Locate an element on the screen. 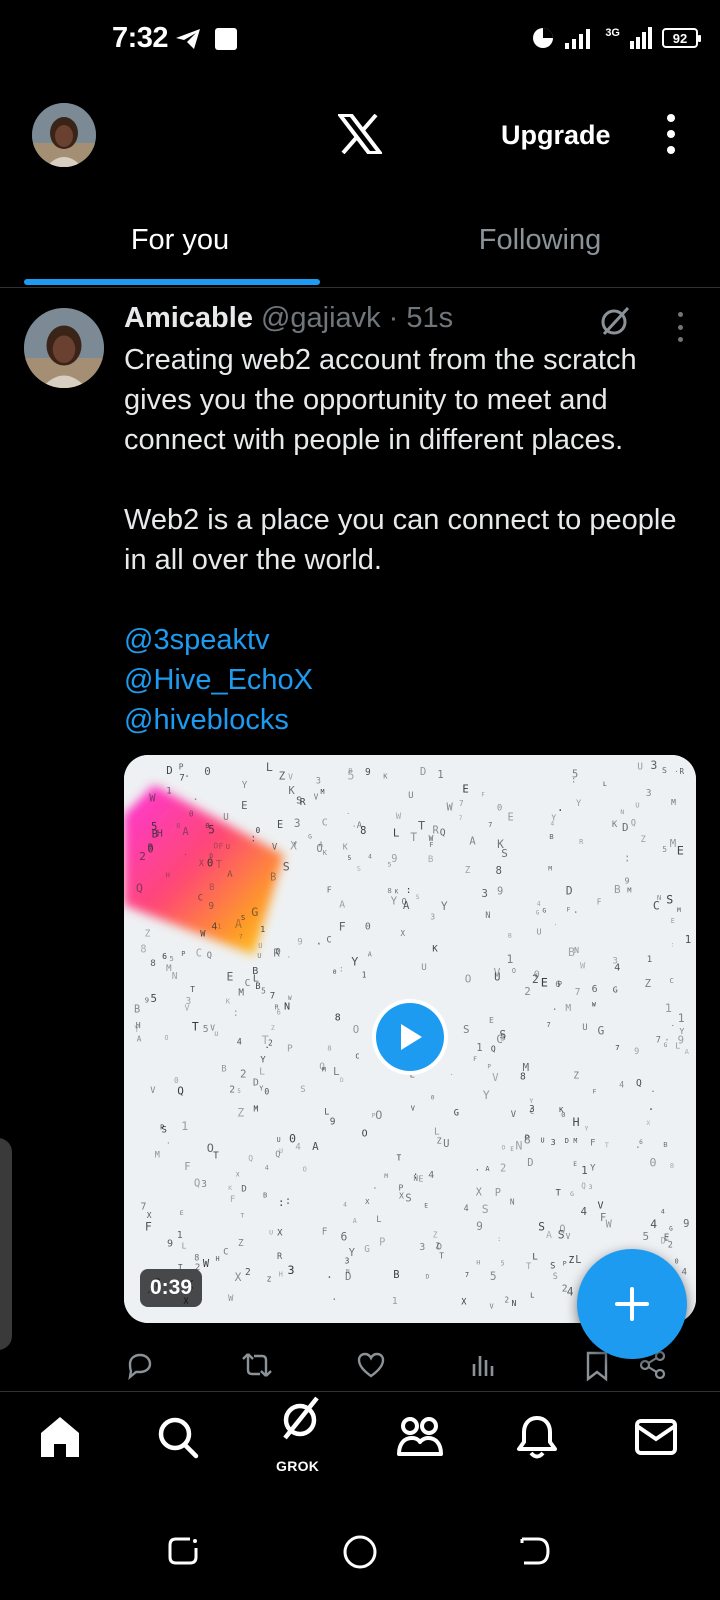  home-icon is located at coordinates (60, 1437).